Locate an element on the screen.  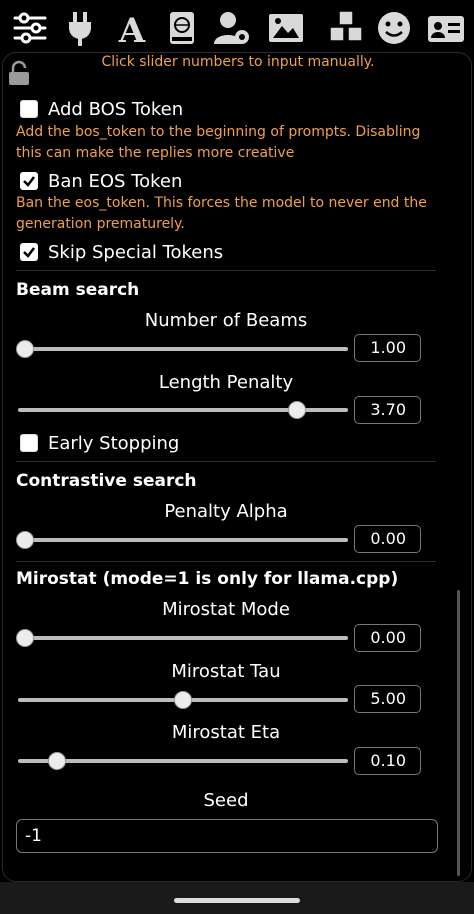
ban-eos-label: Ban EOS Token is located at coordinates (115, 181).